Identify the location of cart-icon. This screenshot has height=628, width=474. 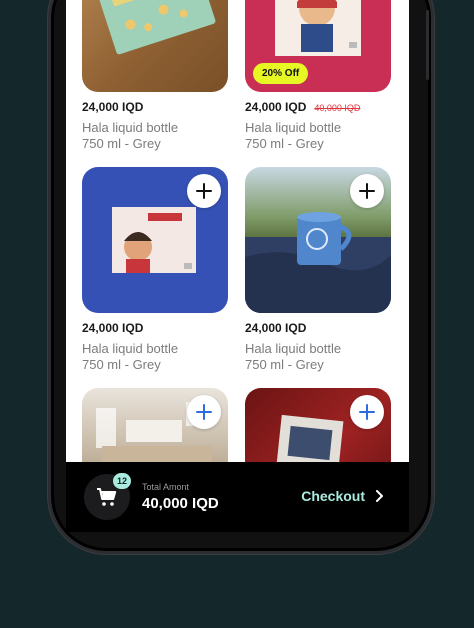
(107, 497).